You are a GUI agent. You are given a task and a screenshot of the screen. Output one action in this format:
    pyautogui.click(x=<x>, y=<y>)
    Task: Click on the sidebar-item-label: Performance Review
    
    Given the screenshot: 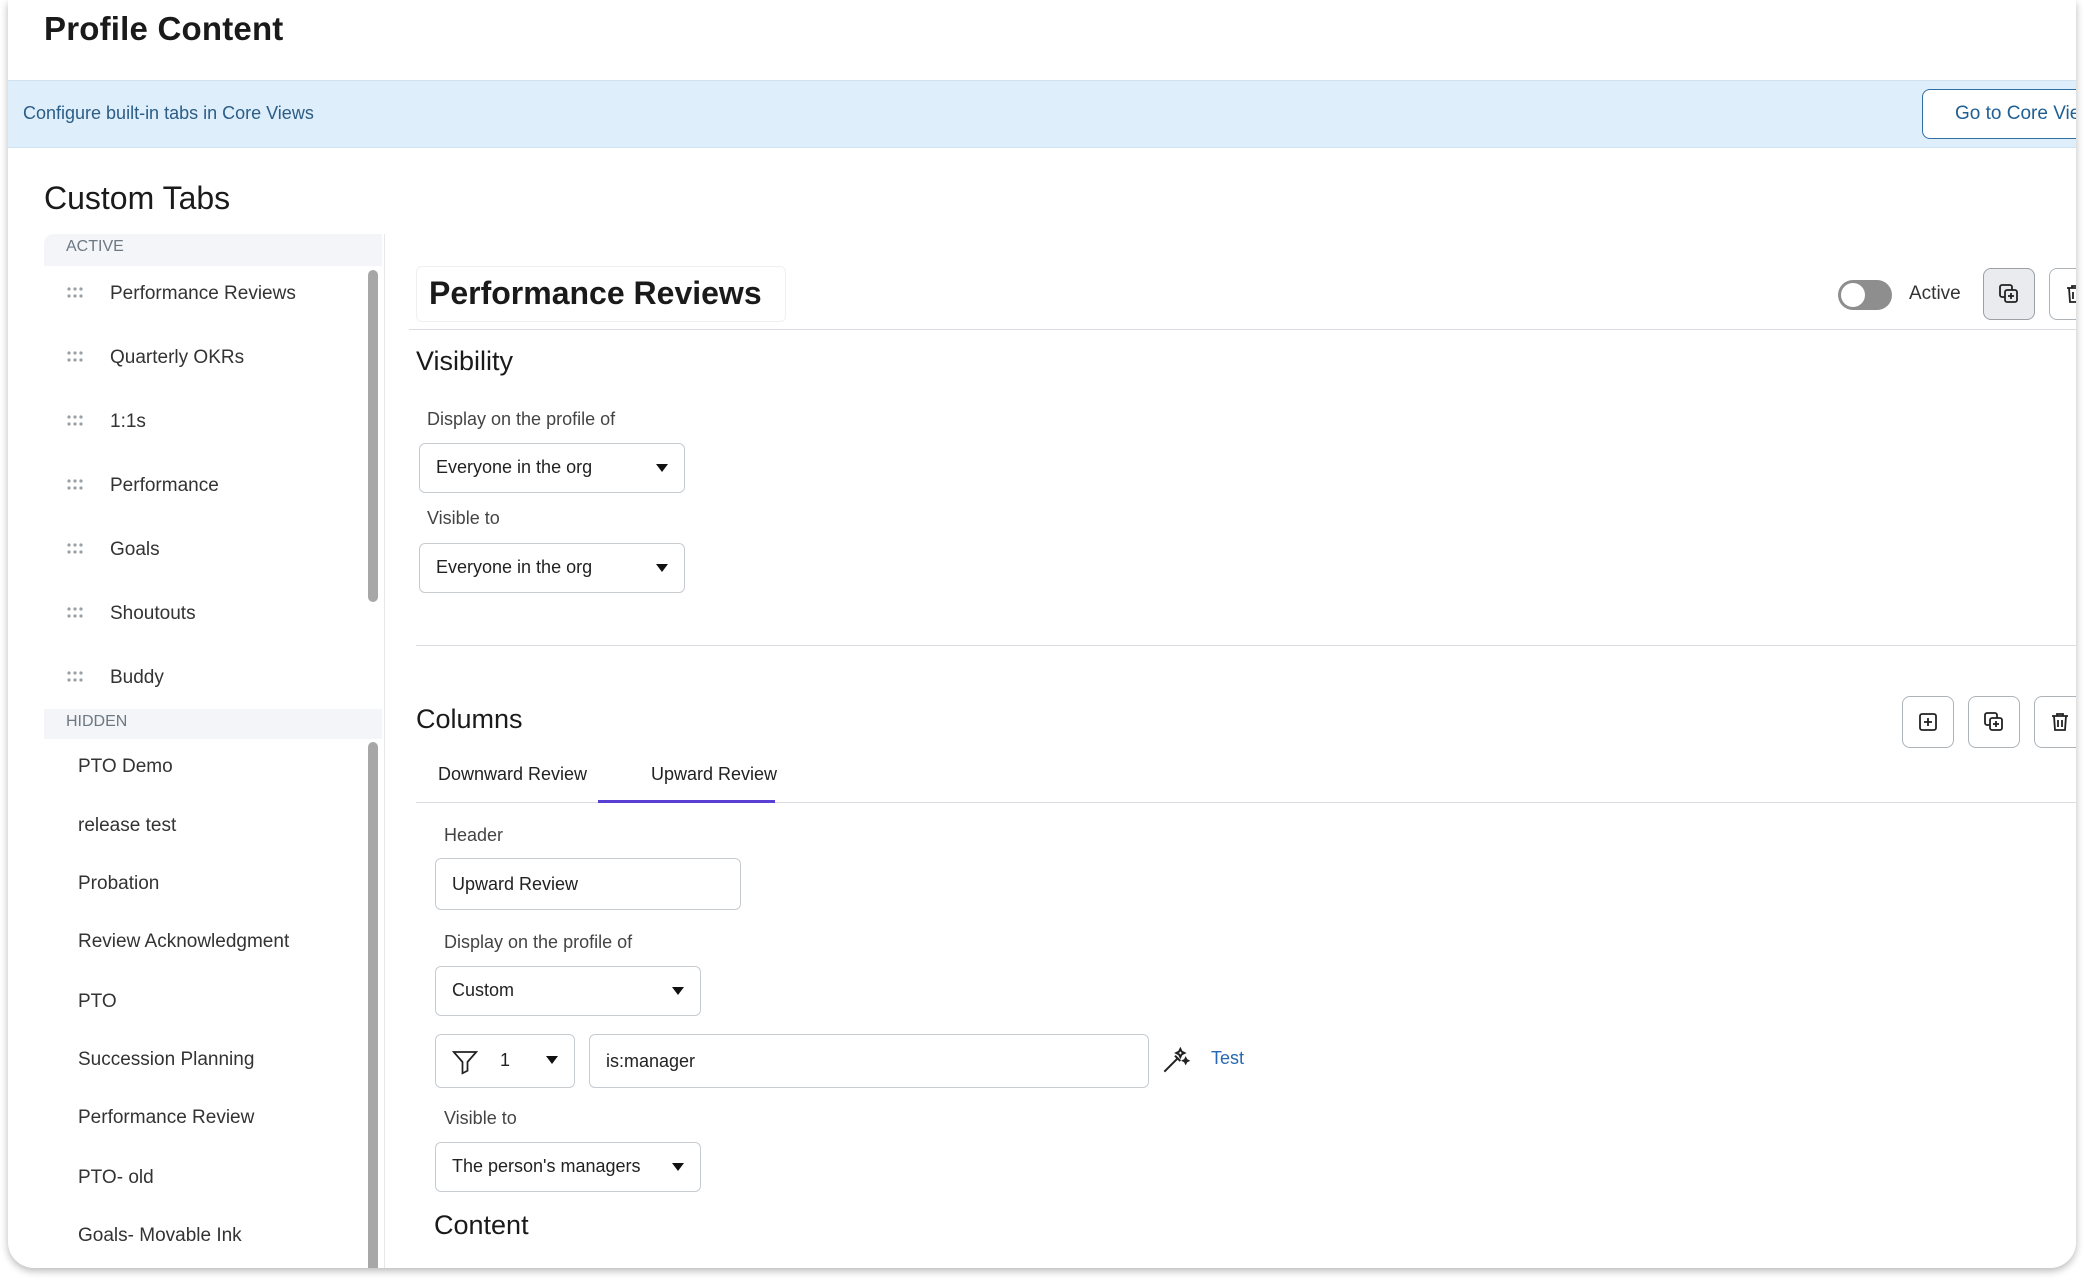 What is the action you would take?
    pyautogui.click(x=166, y=1117)
    